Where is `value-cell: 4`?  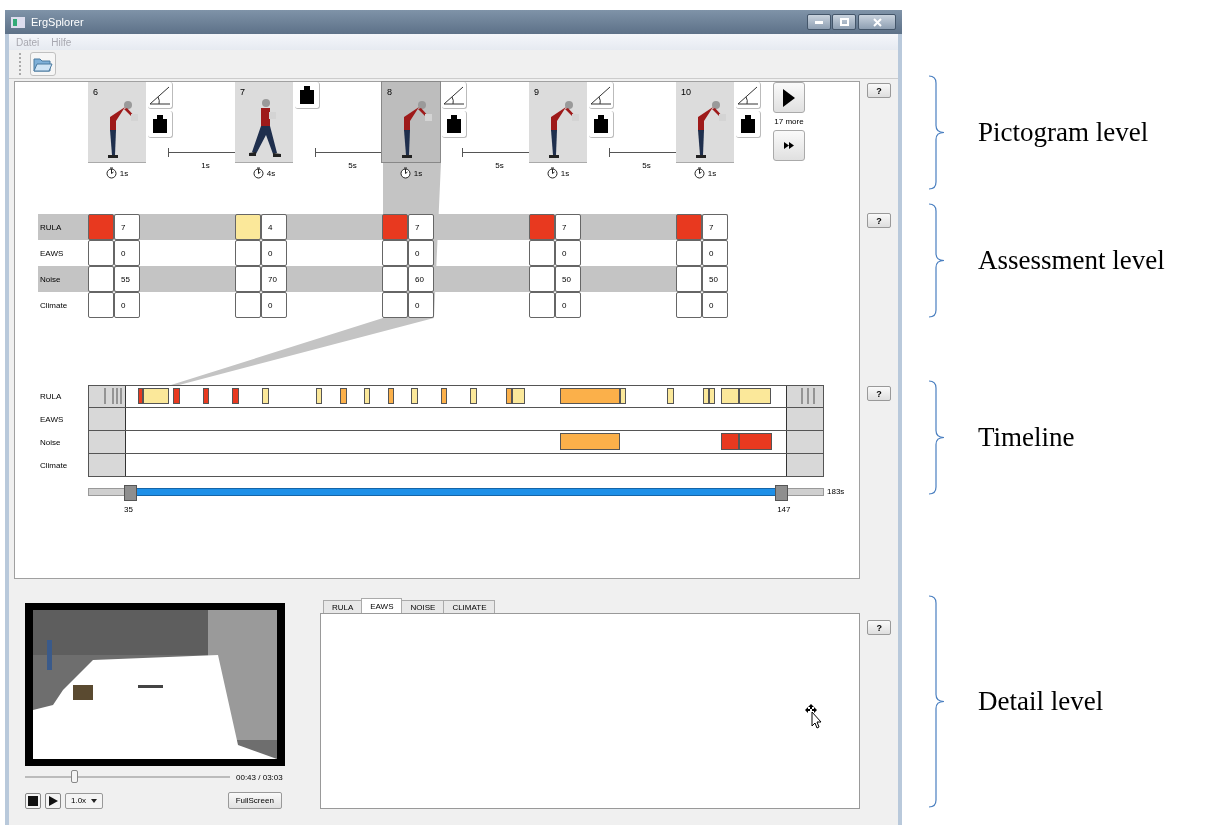
value-cell: 4 is located at coordinates (274, 227).